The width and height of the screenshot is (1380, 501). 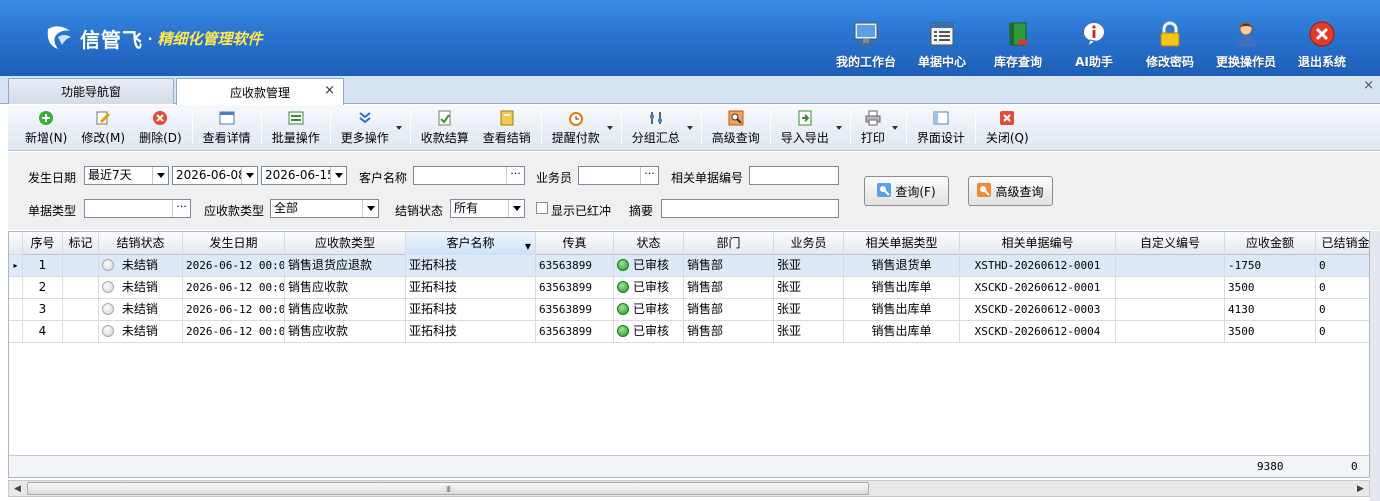 I want to click on close-button: 关闭(Q), so click(x=1007, y=127).